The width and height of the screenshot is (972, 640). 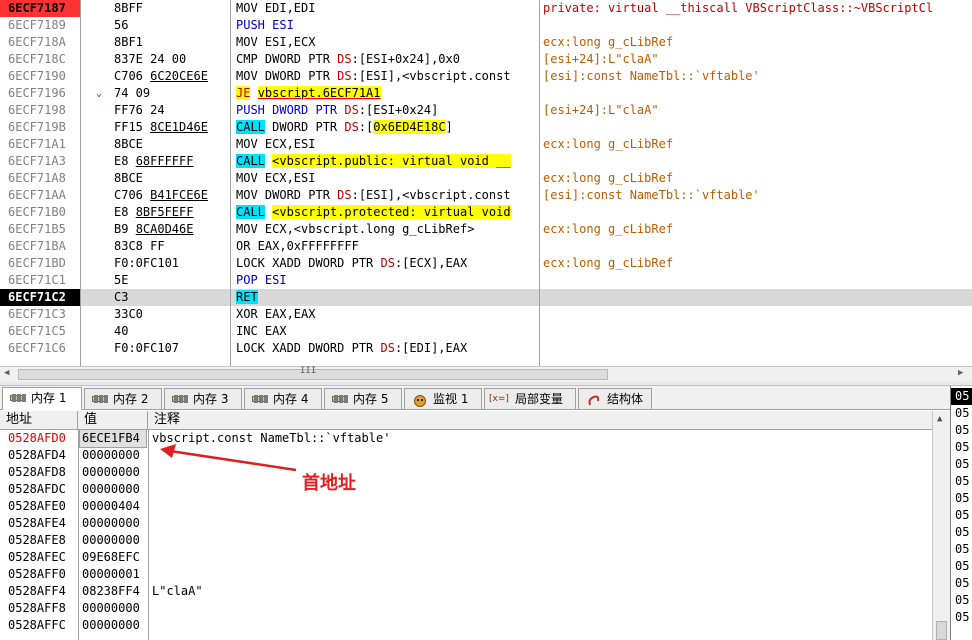 I want to click on dump-row: 0528AFE0 00000404, so click(x=466, y=506).